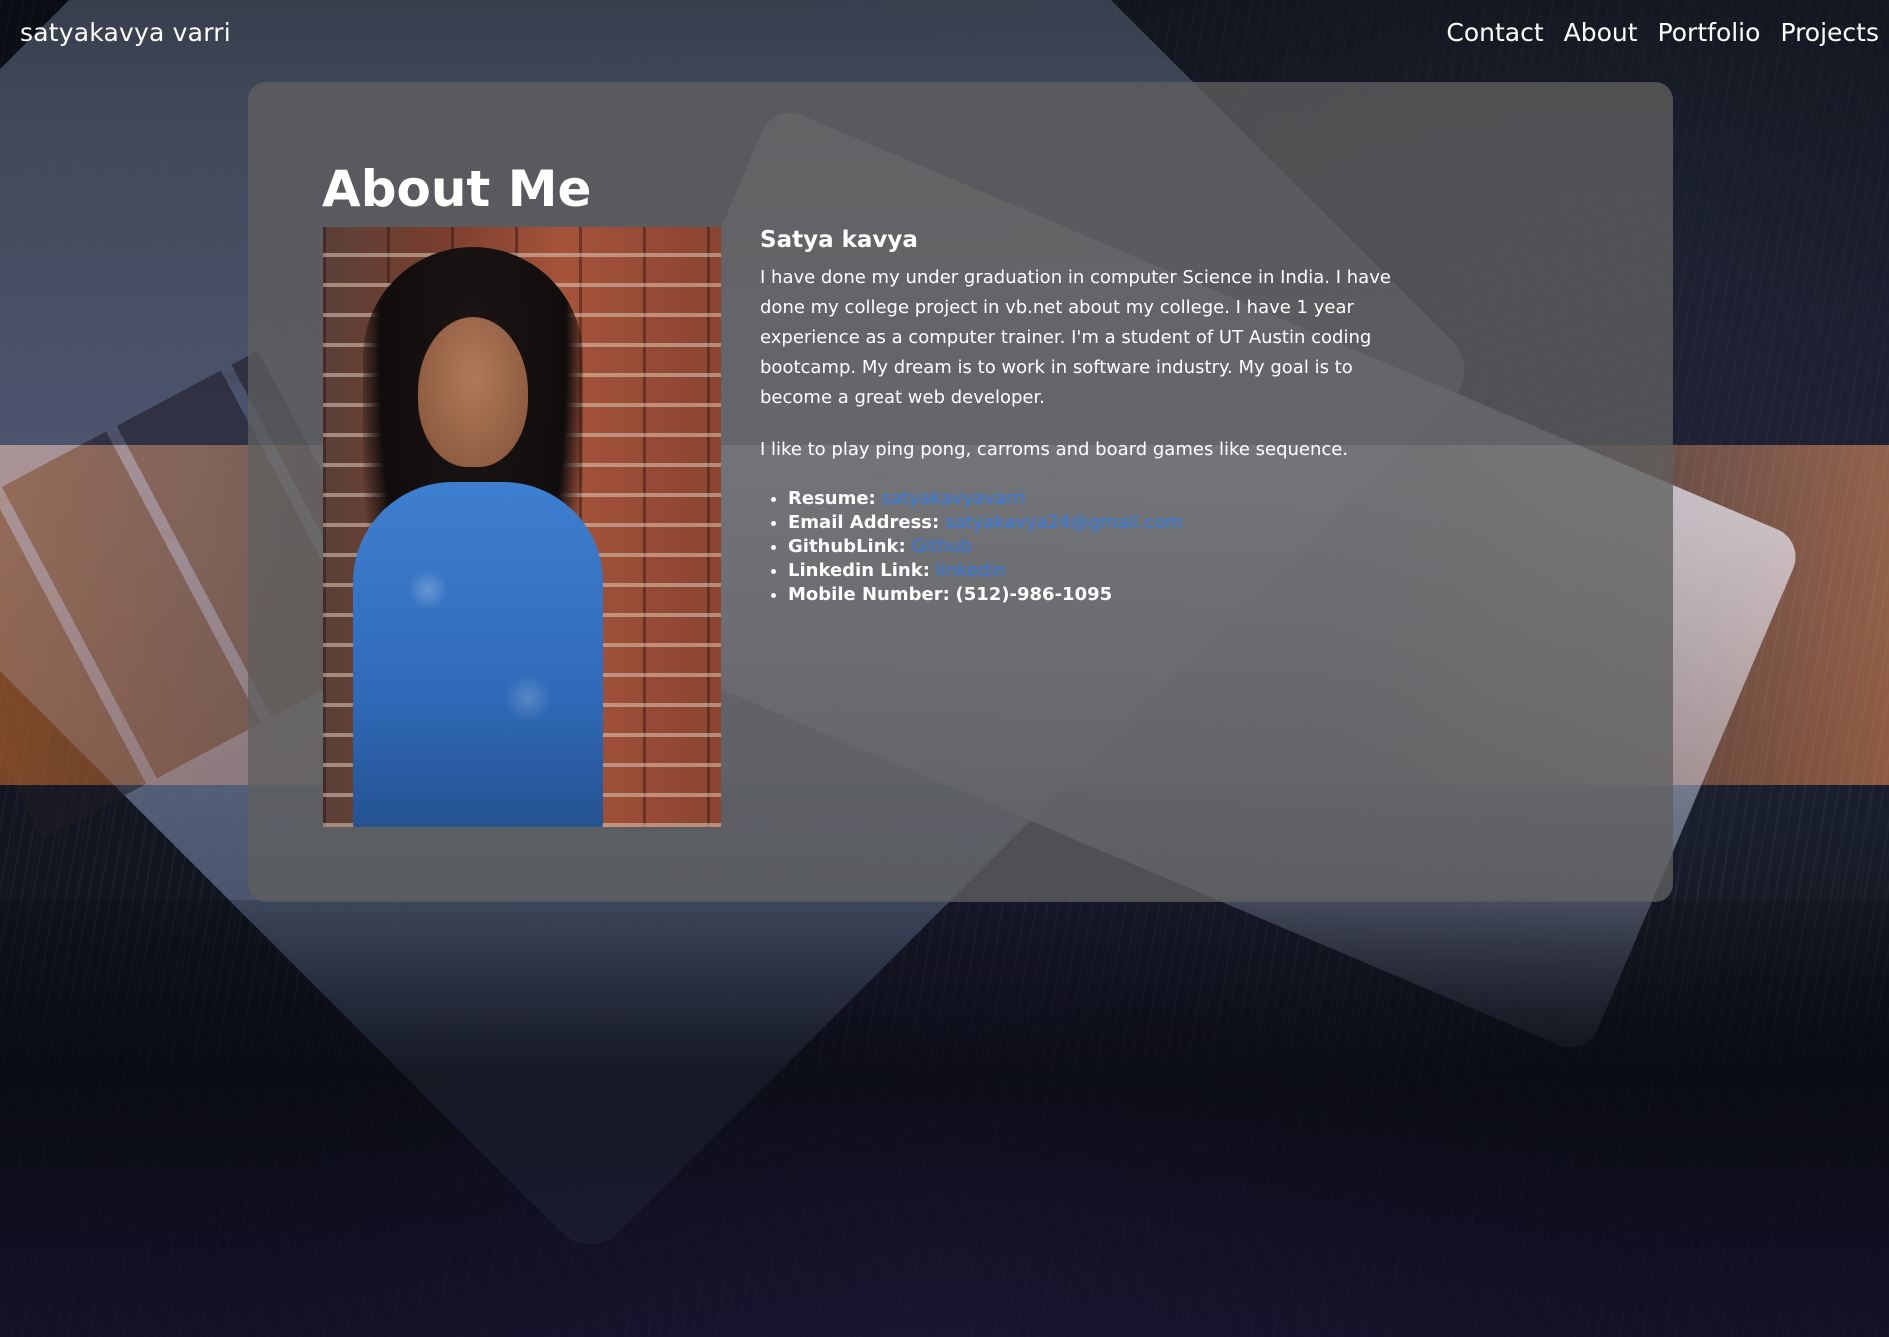 This screenshot has height=1337, width=1889. I want to click on resume-link: satyakavyavarri, so click(954, 498).